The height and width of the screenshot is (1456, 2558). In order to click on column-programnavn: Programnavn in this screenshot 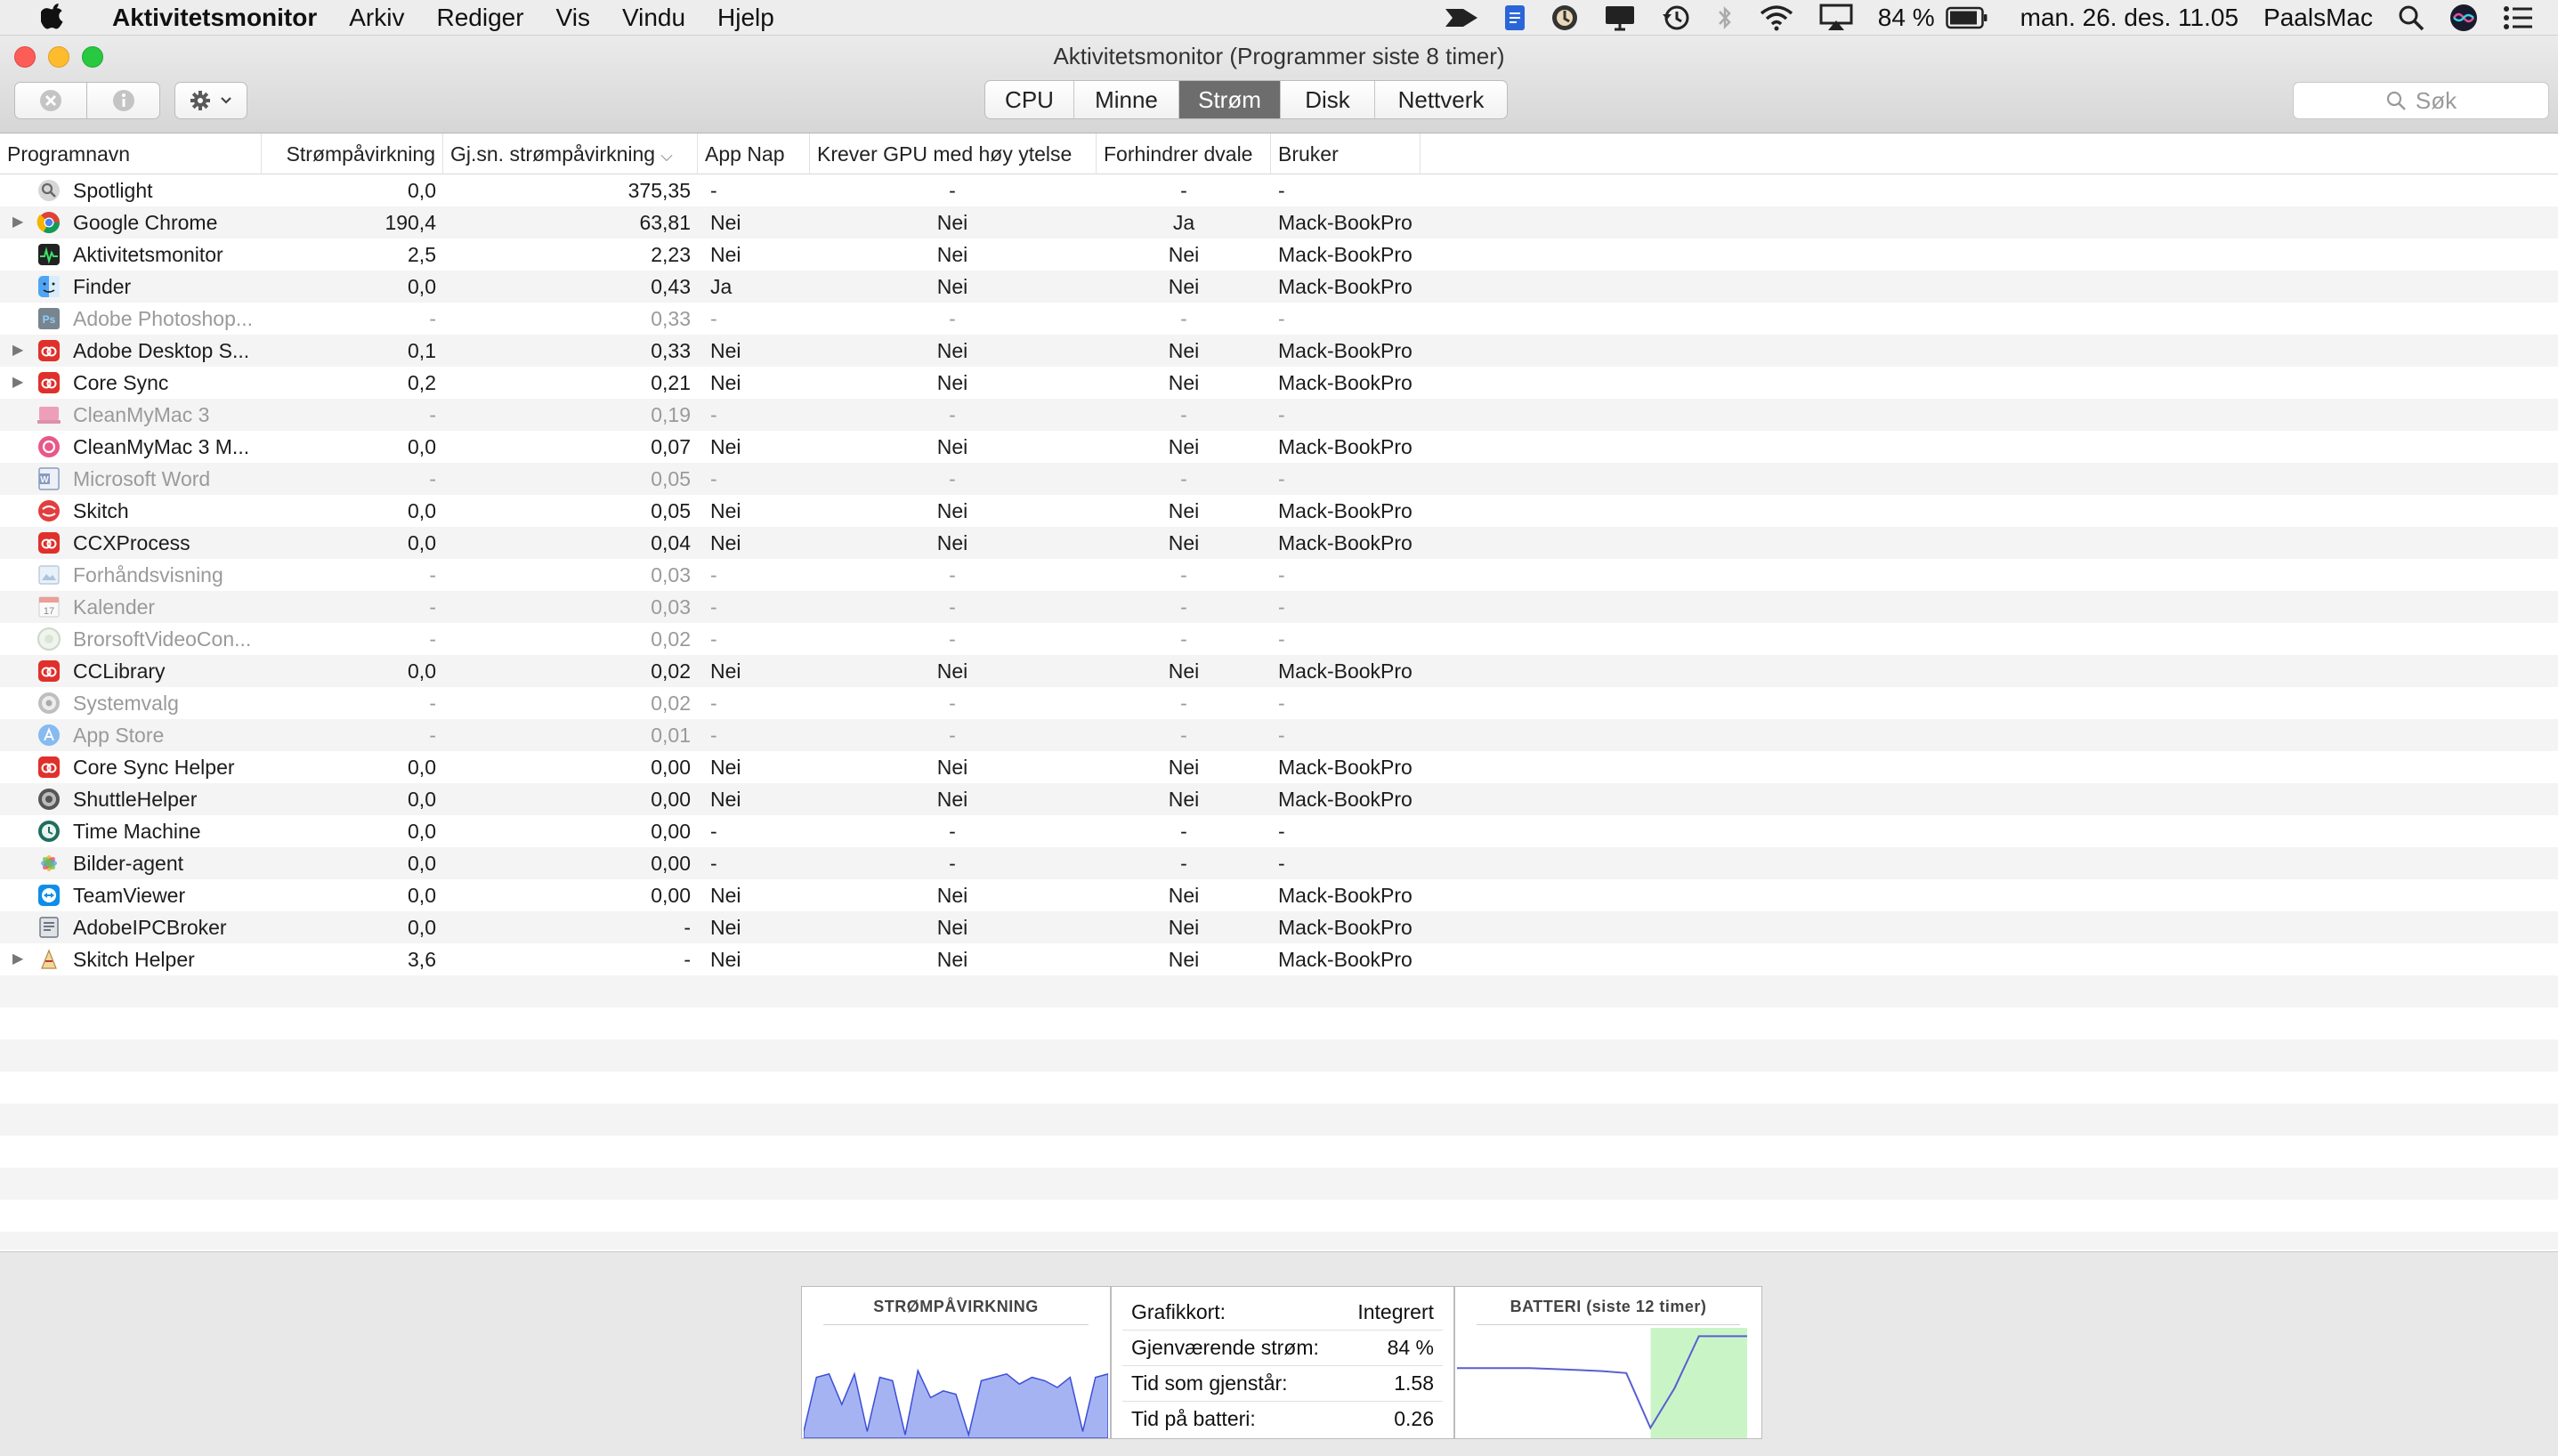, I will do `click(131, 153)`.